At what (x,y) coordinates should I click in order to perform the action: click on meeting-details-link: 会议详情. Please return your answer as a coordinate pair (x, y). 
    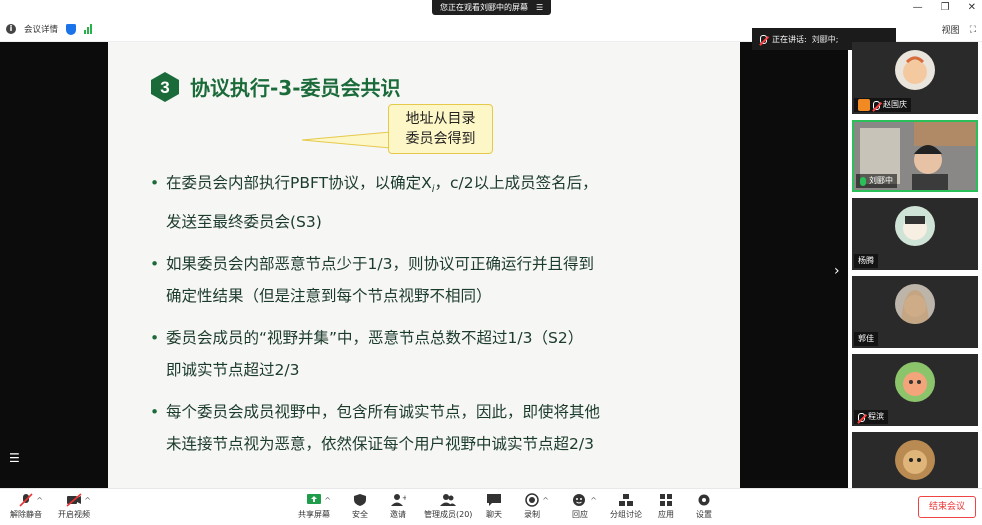
    Looking at the image, I should click on (41, 29).